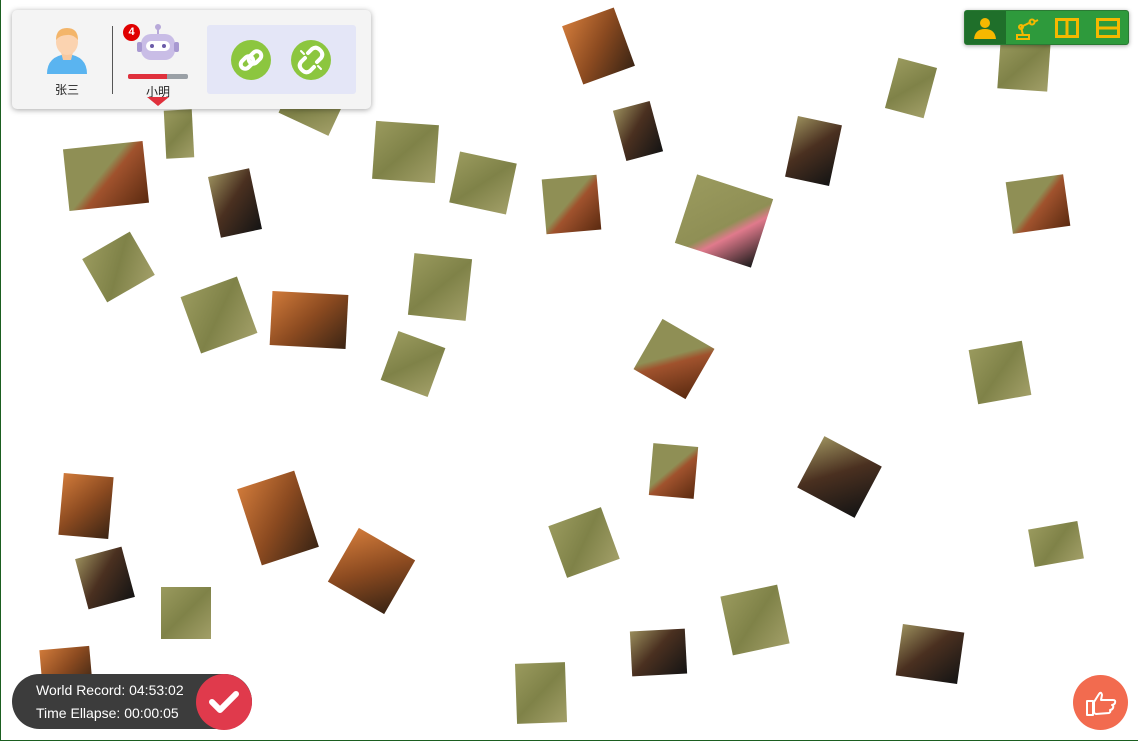  I want to click on player-zhangsan: 张三, so click(67, 61).